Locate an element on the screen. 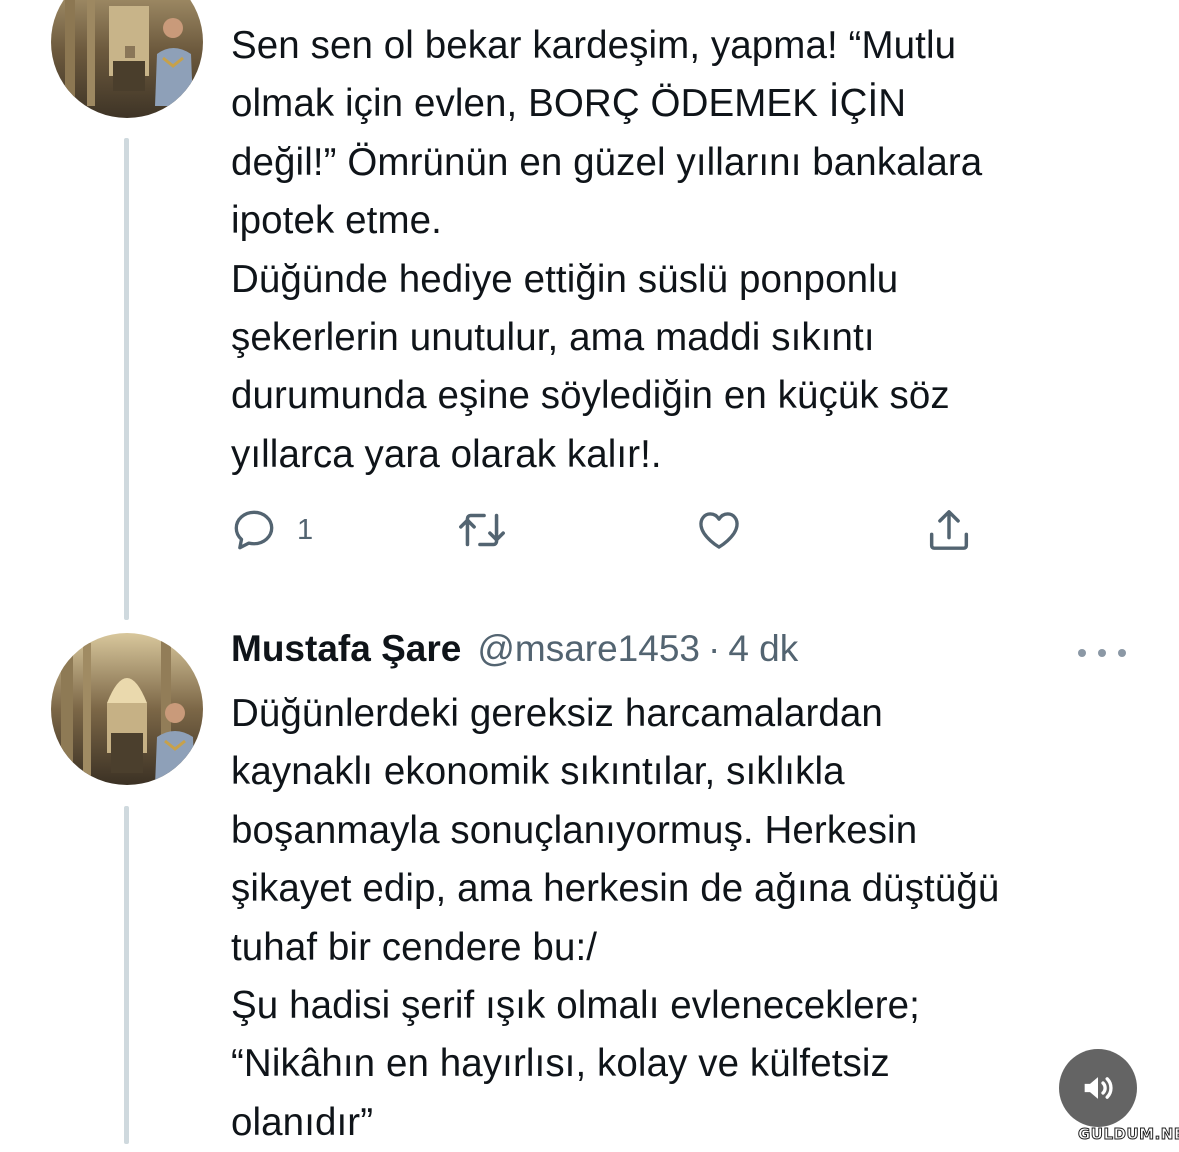 The width and height of the screenshot is (1179, 1152). share-button is located at coordinates (949, 530).